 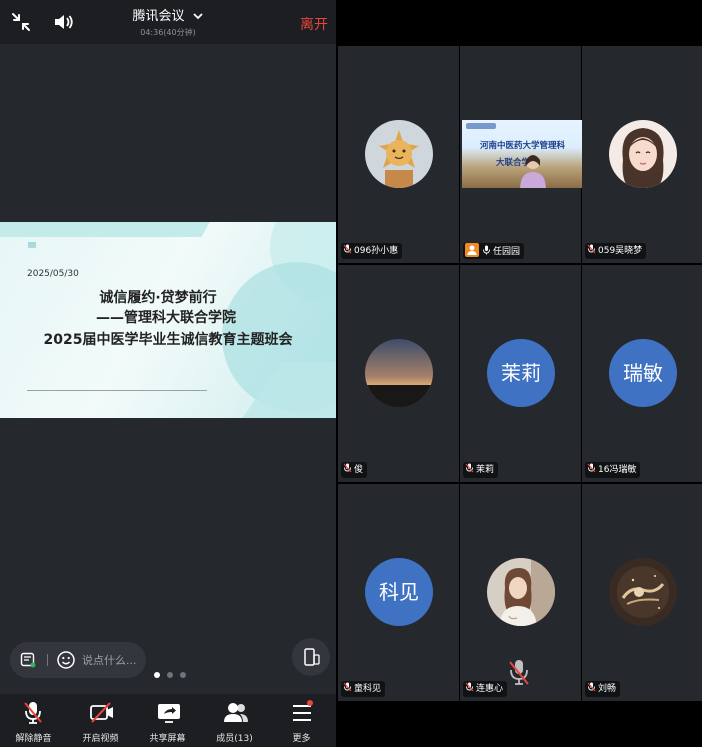 What do you see at coordinates (620, 251) in the screenshot?
I see `participant-name: 059吴晓梦` at bounding box center [620, 251].